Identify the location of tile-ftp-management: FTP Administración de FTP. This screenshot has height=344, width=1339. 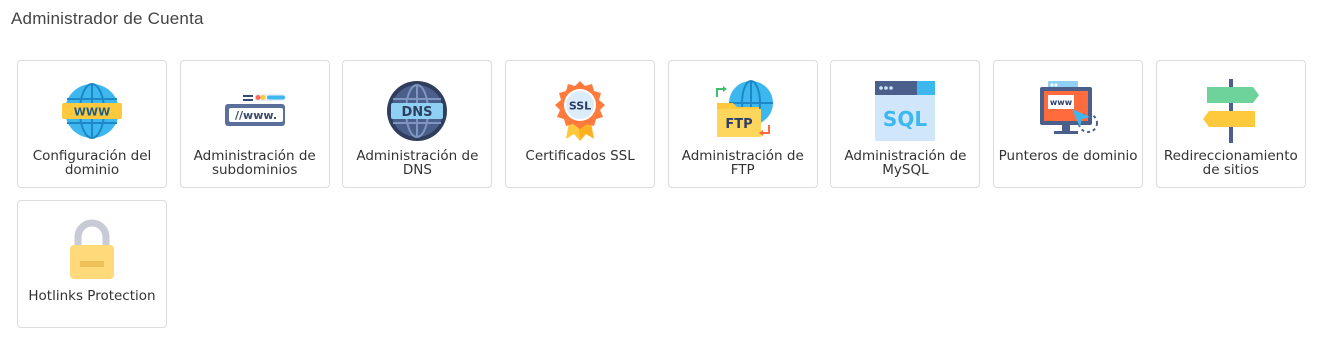
(742, 124).